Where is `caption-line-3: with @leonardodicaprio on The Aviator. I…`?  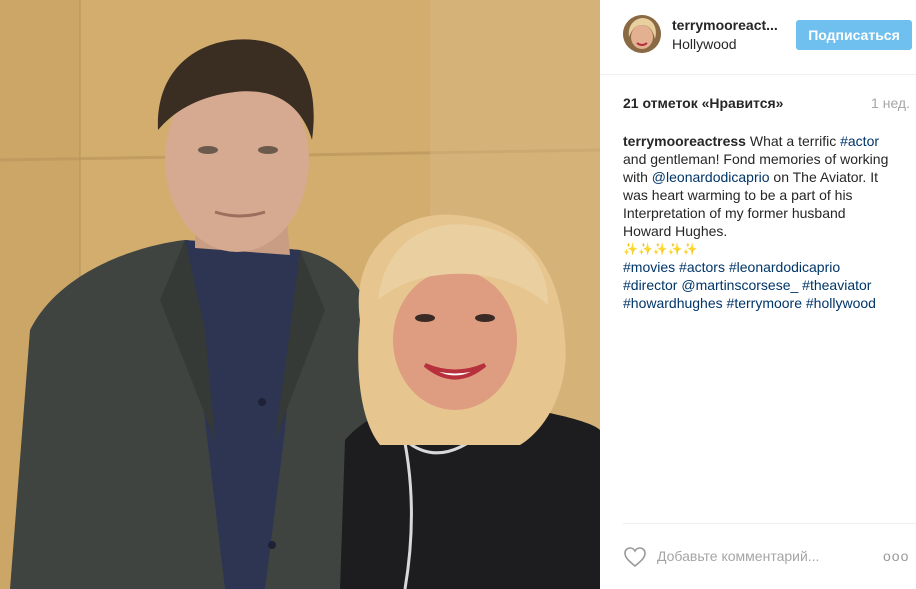
caption-line-3: with @leonardodicaprio on The Aviator. I… is located at coordinates (766, 177).